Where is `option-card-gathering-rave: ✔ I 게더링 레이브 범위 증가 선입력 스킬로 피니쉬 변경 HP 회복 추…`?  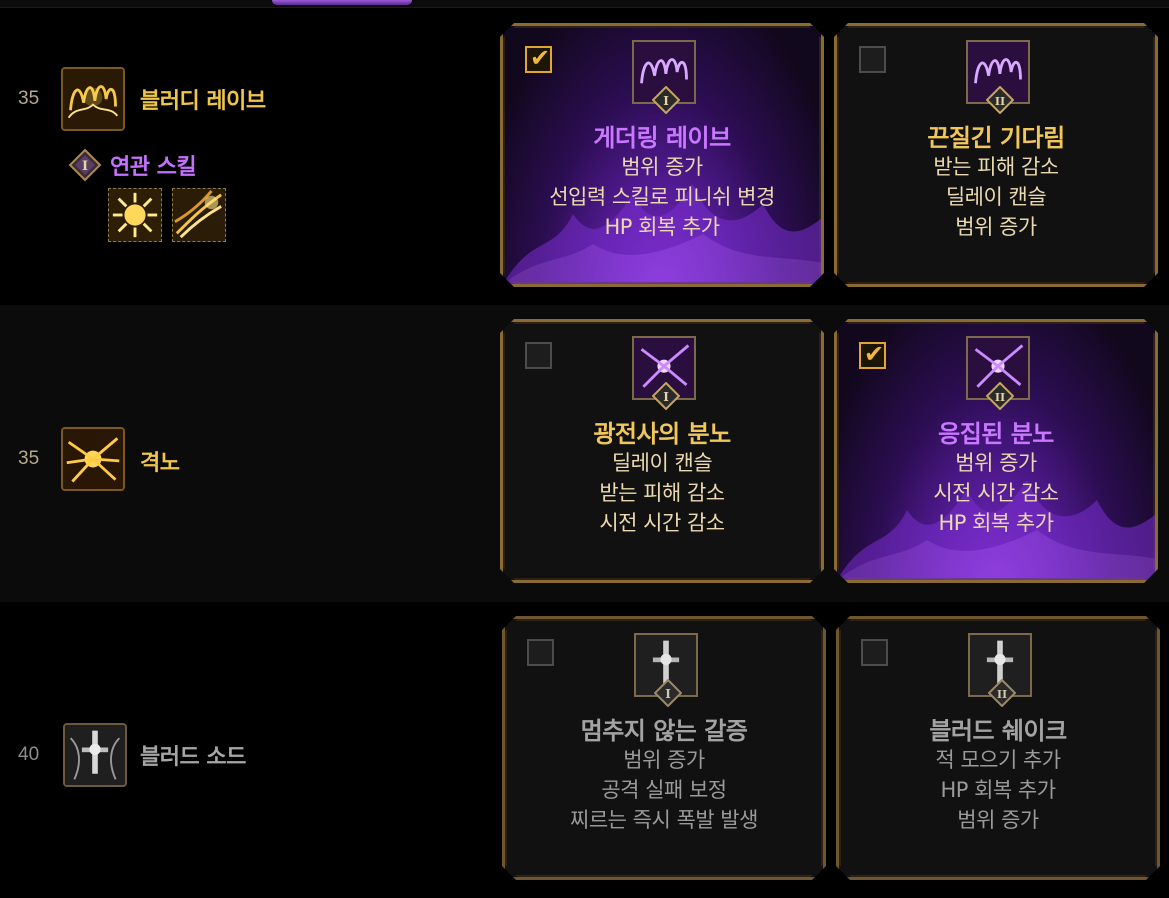
option-card-gathering-rave: ✔ I 게더링 레이브 범위 증가 선입력 스킬로 피니쉬 변경 HP 회복 추… is located at coordinates (662, 155).